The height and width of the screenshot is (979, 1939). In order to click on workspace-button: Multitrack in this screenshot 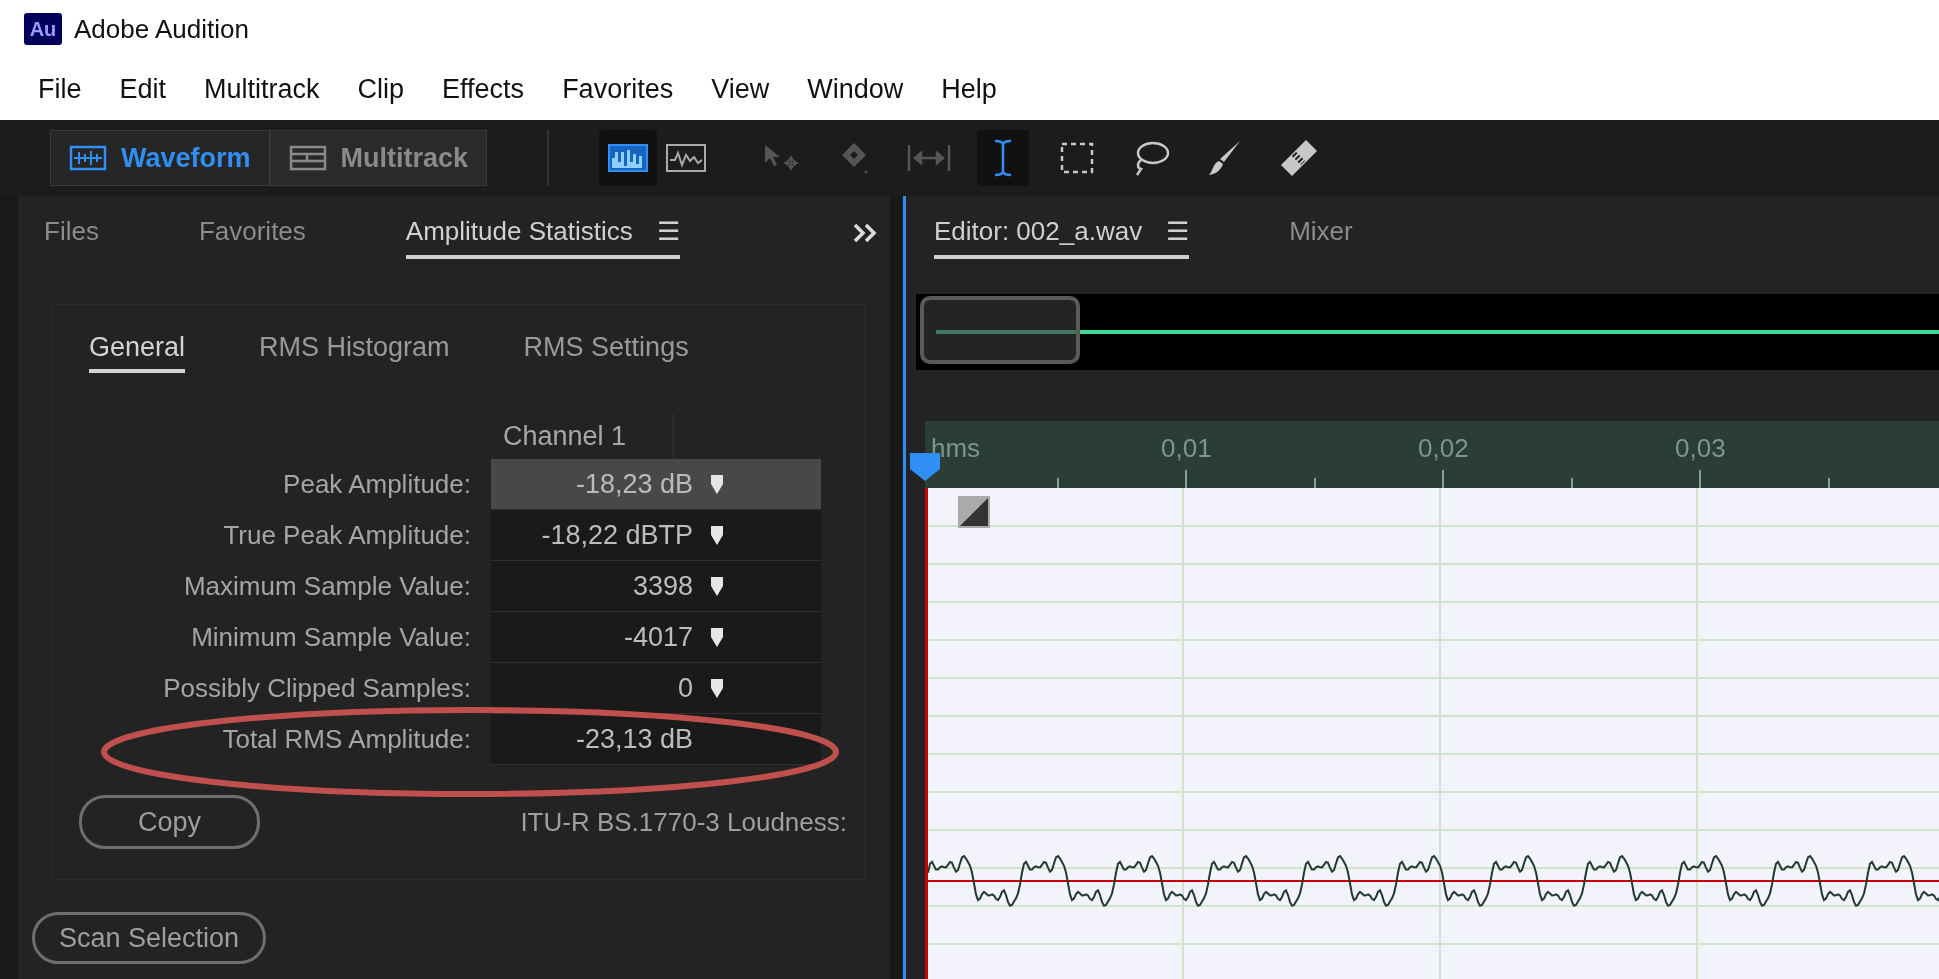, I will do `click(378, 158)`.